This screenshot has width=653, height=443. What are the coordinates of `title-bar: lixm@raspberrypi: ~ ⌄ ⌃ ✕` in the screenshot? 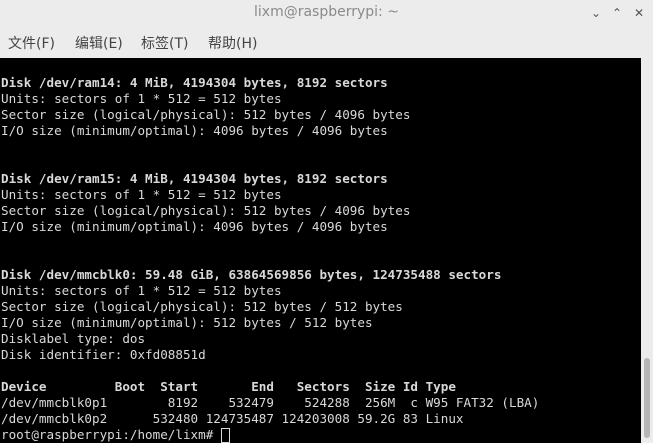 It's located at (326, 13).